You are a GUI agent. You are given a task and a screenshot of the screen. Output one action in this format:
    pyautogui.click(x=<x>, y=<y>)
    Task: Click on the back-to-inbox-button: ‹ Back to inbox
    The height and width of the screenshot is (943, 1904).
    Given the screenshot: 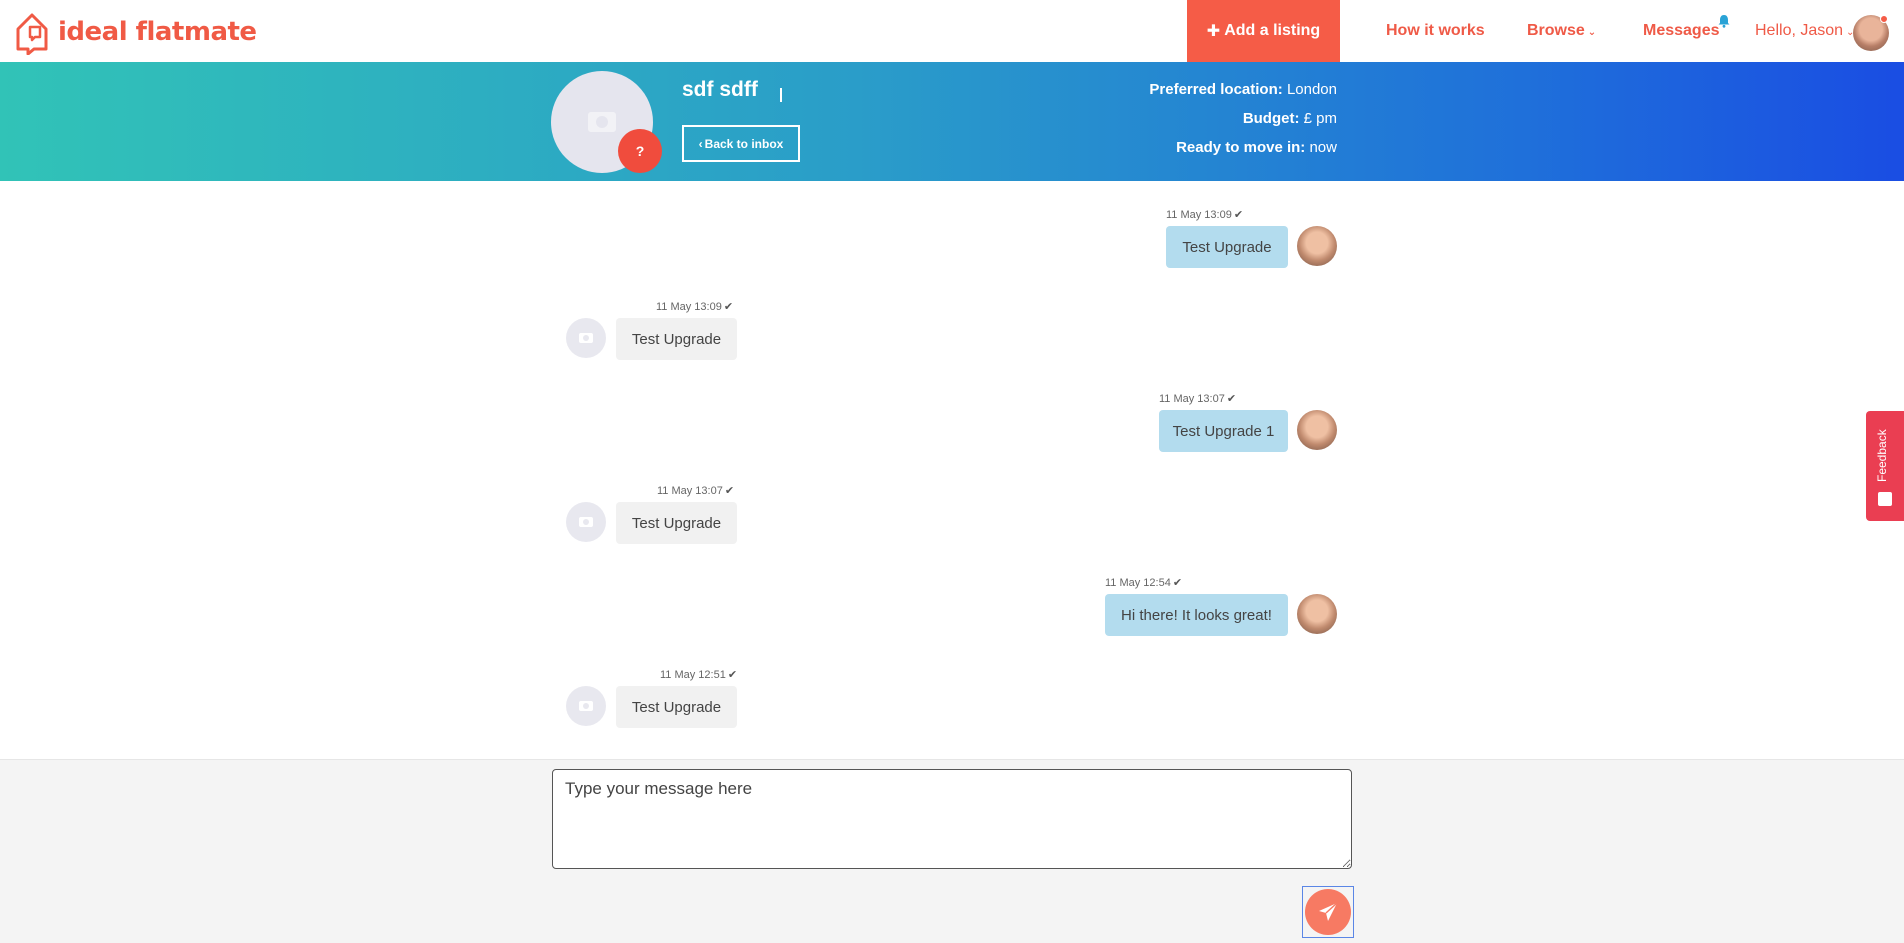 What is the action you would take?
    pyautogui.click(x=741, y=143)
    